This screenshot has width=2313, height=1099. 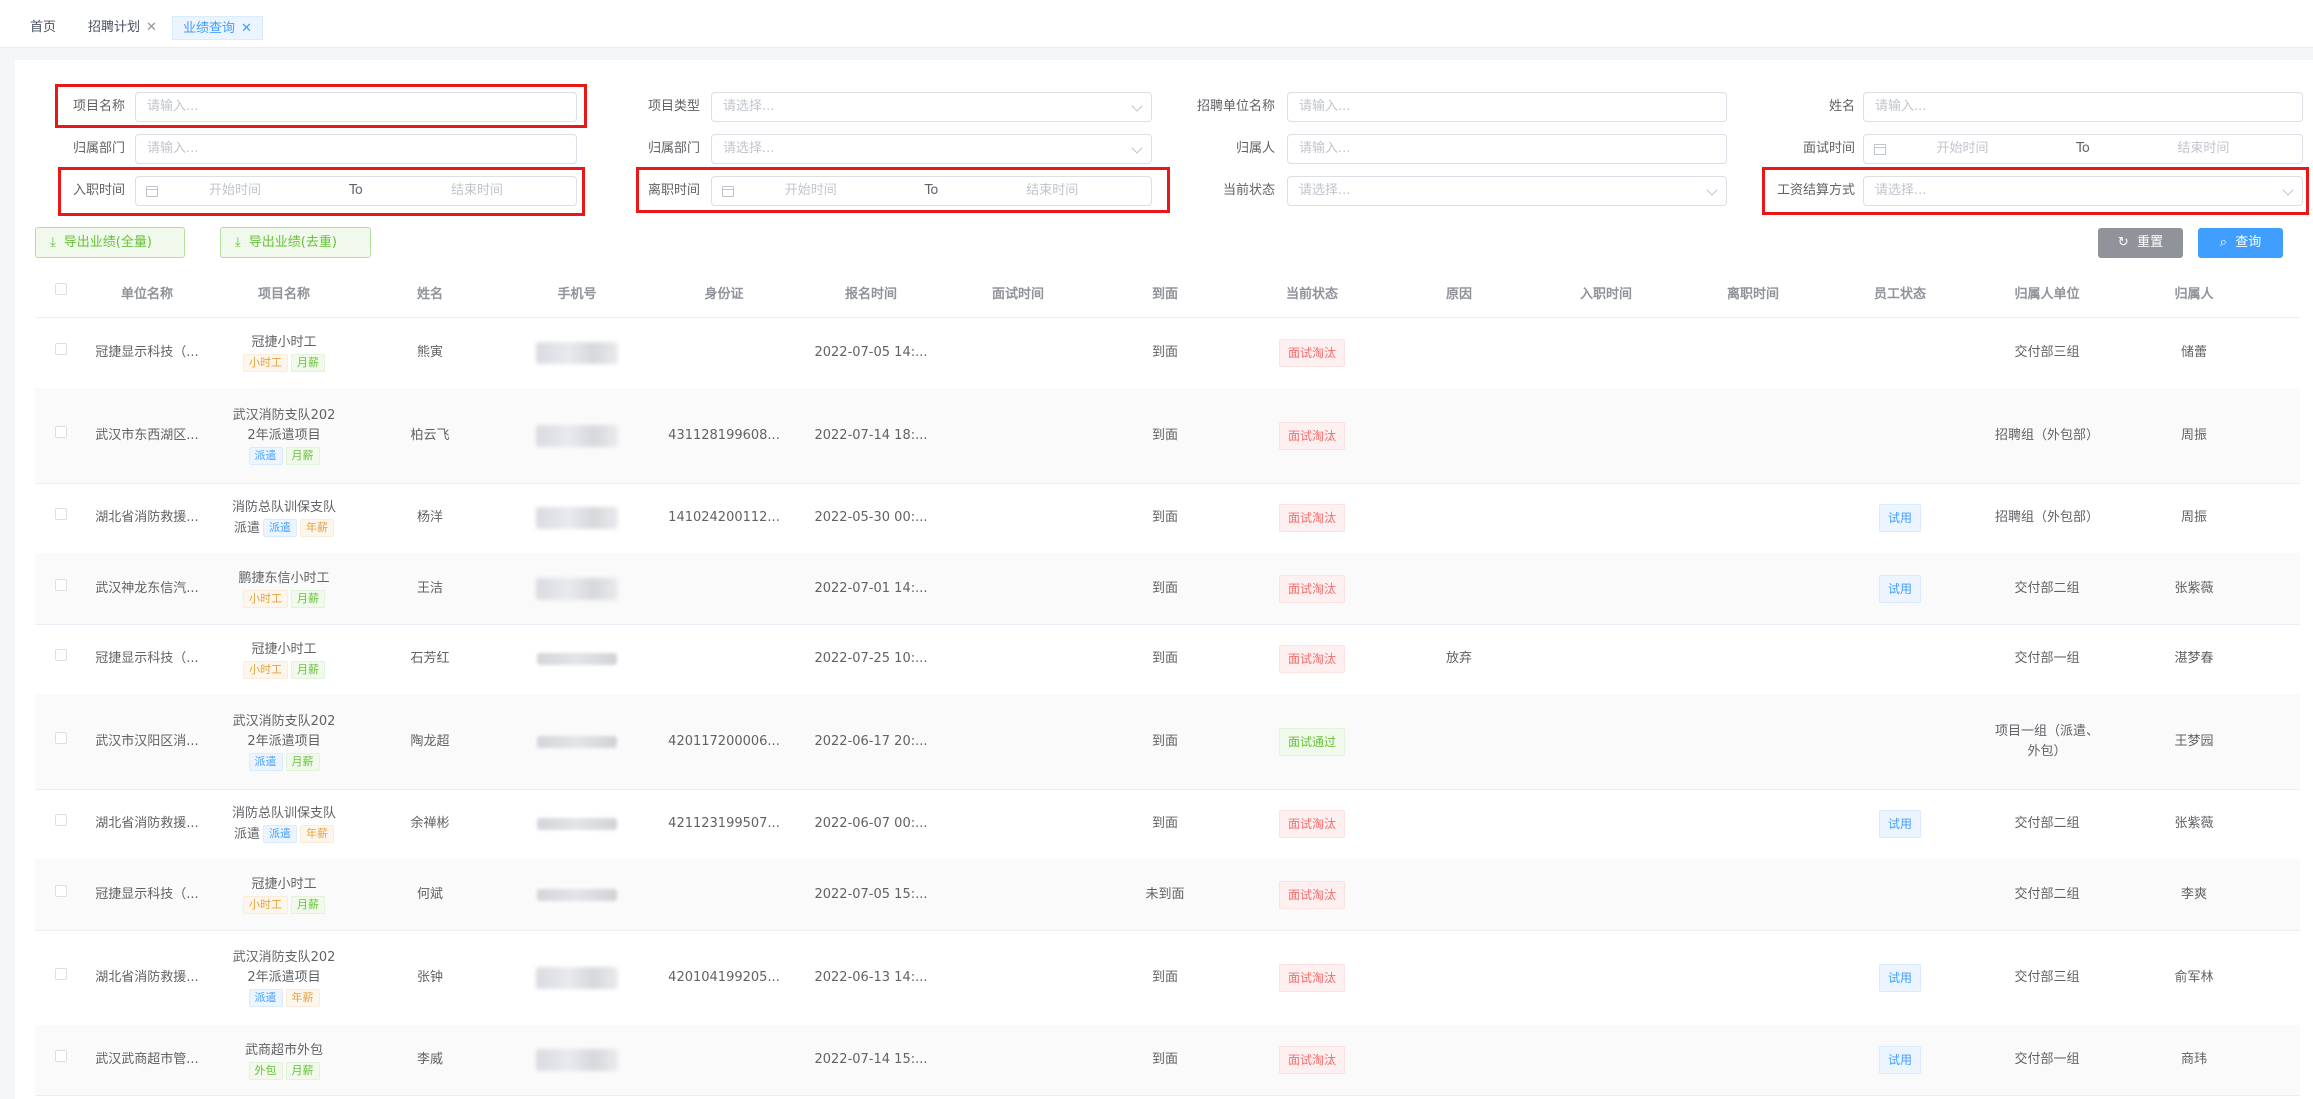 I want to click on redacted-phone, so click(x=577, y=518).